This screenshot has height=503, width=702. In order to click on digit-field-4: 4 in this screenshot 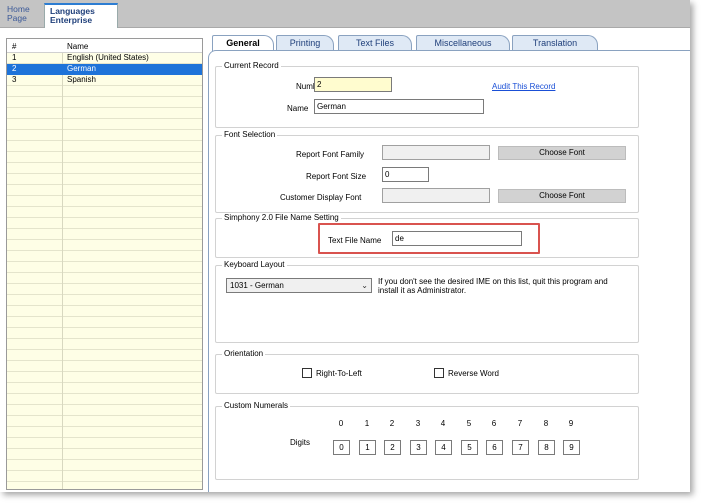, I will do `click(443, 447)`.